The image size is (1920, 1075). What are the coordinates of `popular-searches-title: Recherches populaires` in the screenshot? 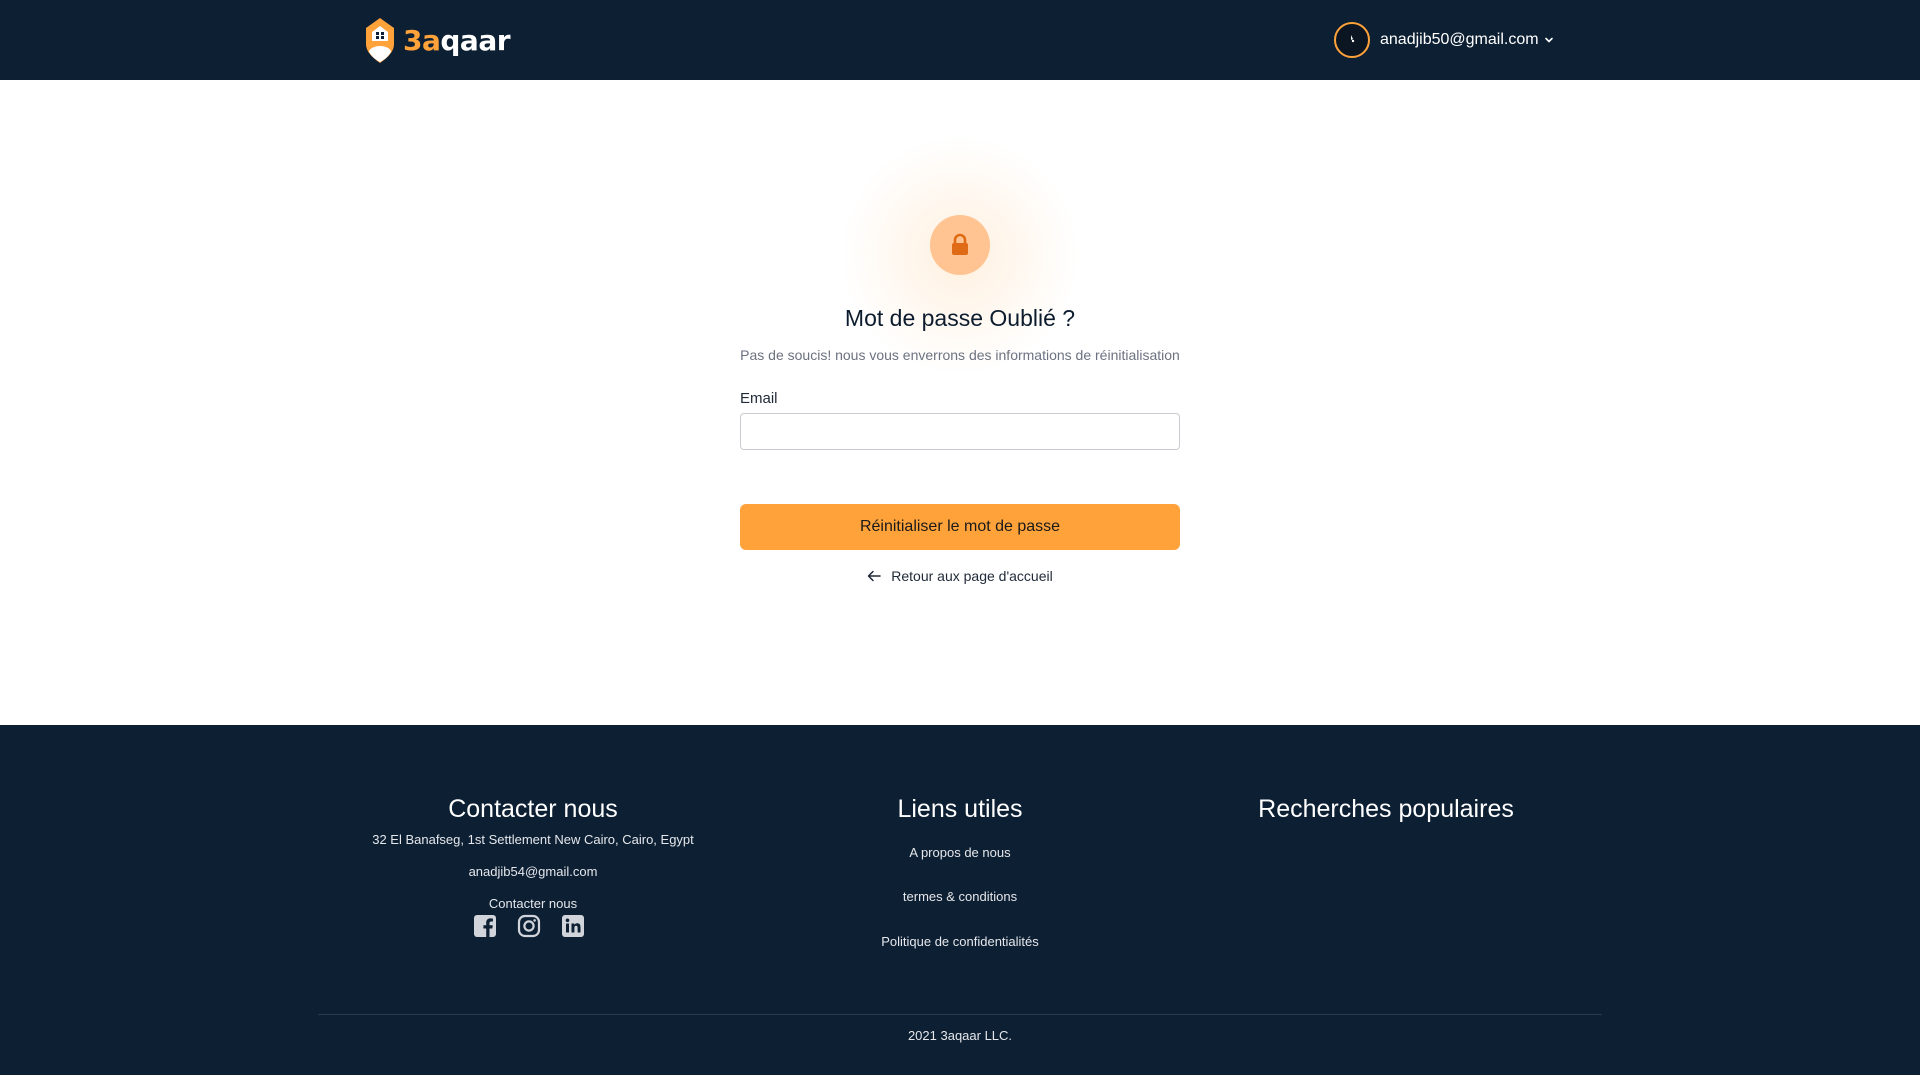 It's located at (1386, 809).